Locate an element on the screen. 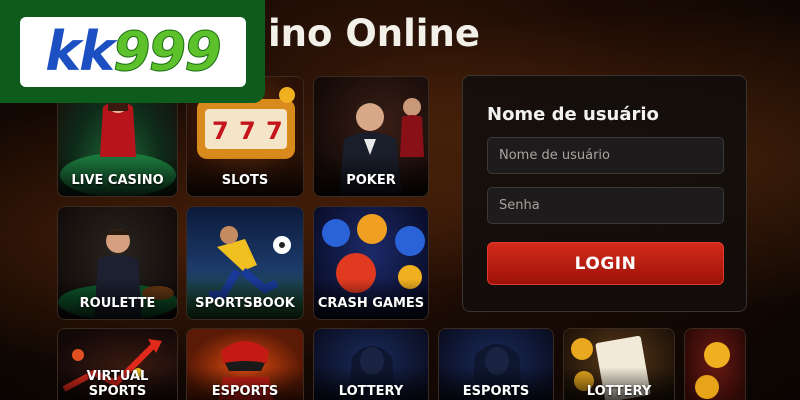  password-input is located at coordinates (605, 205).